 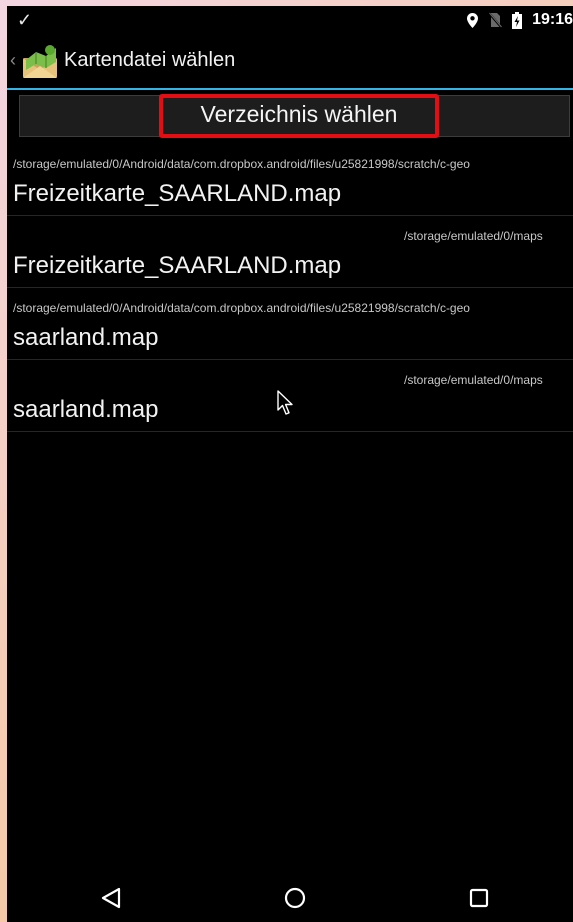 I want to click on status-icons: 19:16, so click(x=520, y=20).